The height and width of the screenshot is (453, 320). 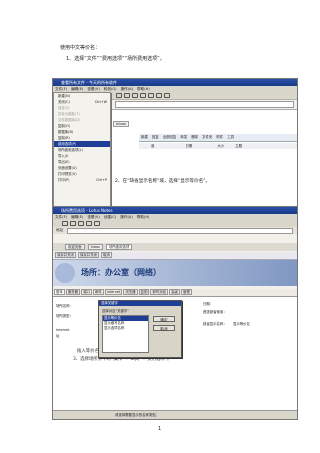 What do you see at coordinates (155, 137) in the screenshot?
I see `action-reply: 回复` at bounding box center [155, 137].